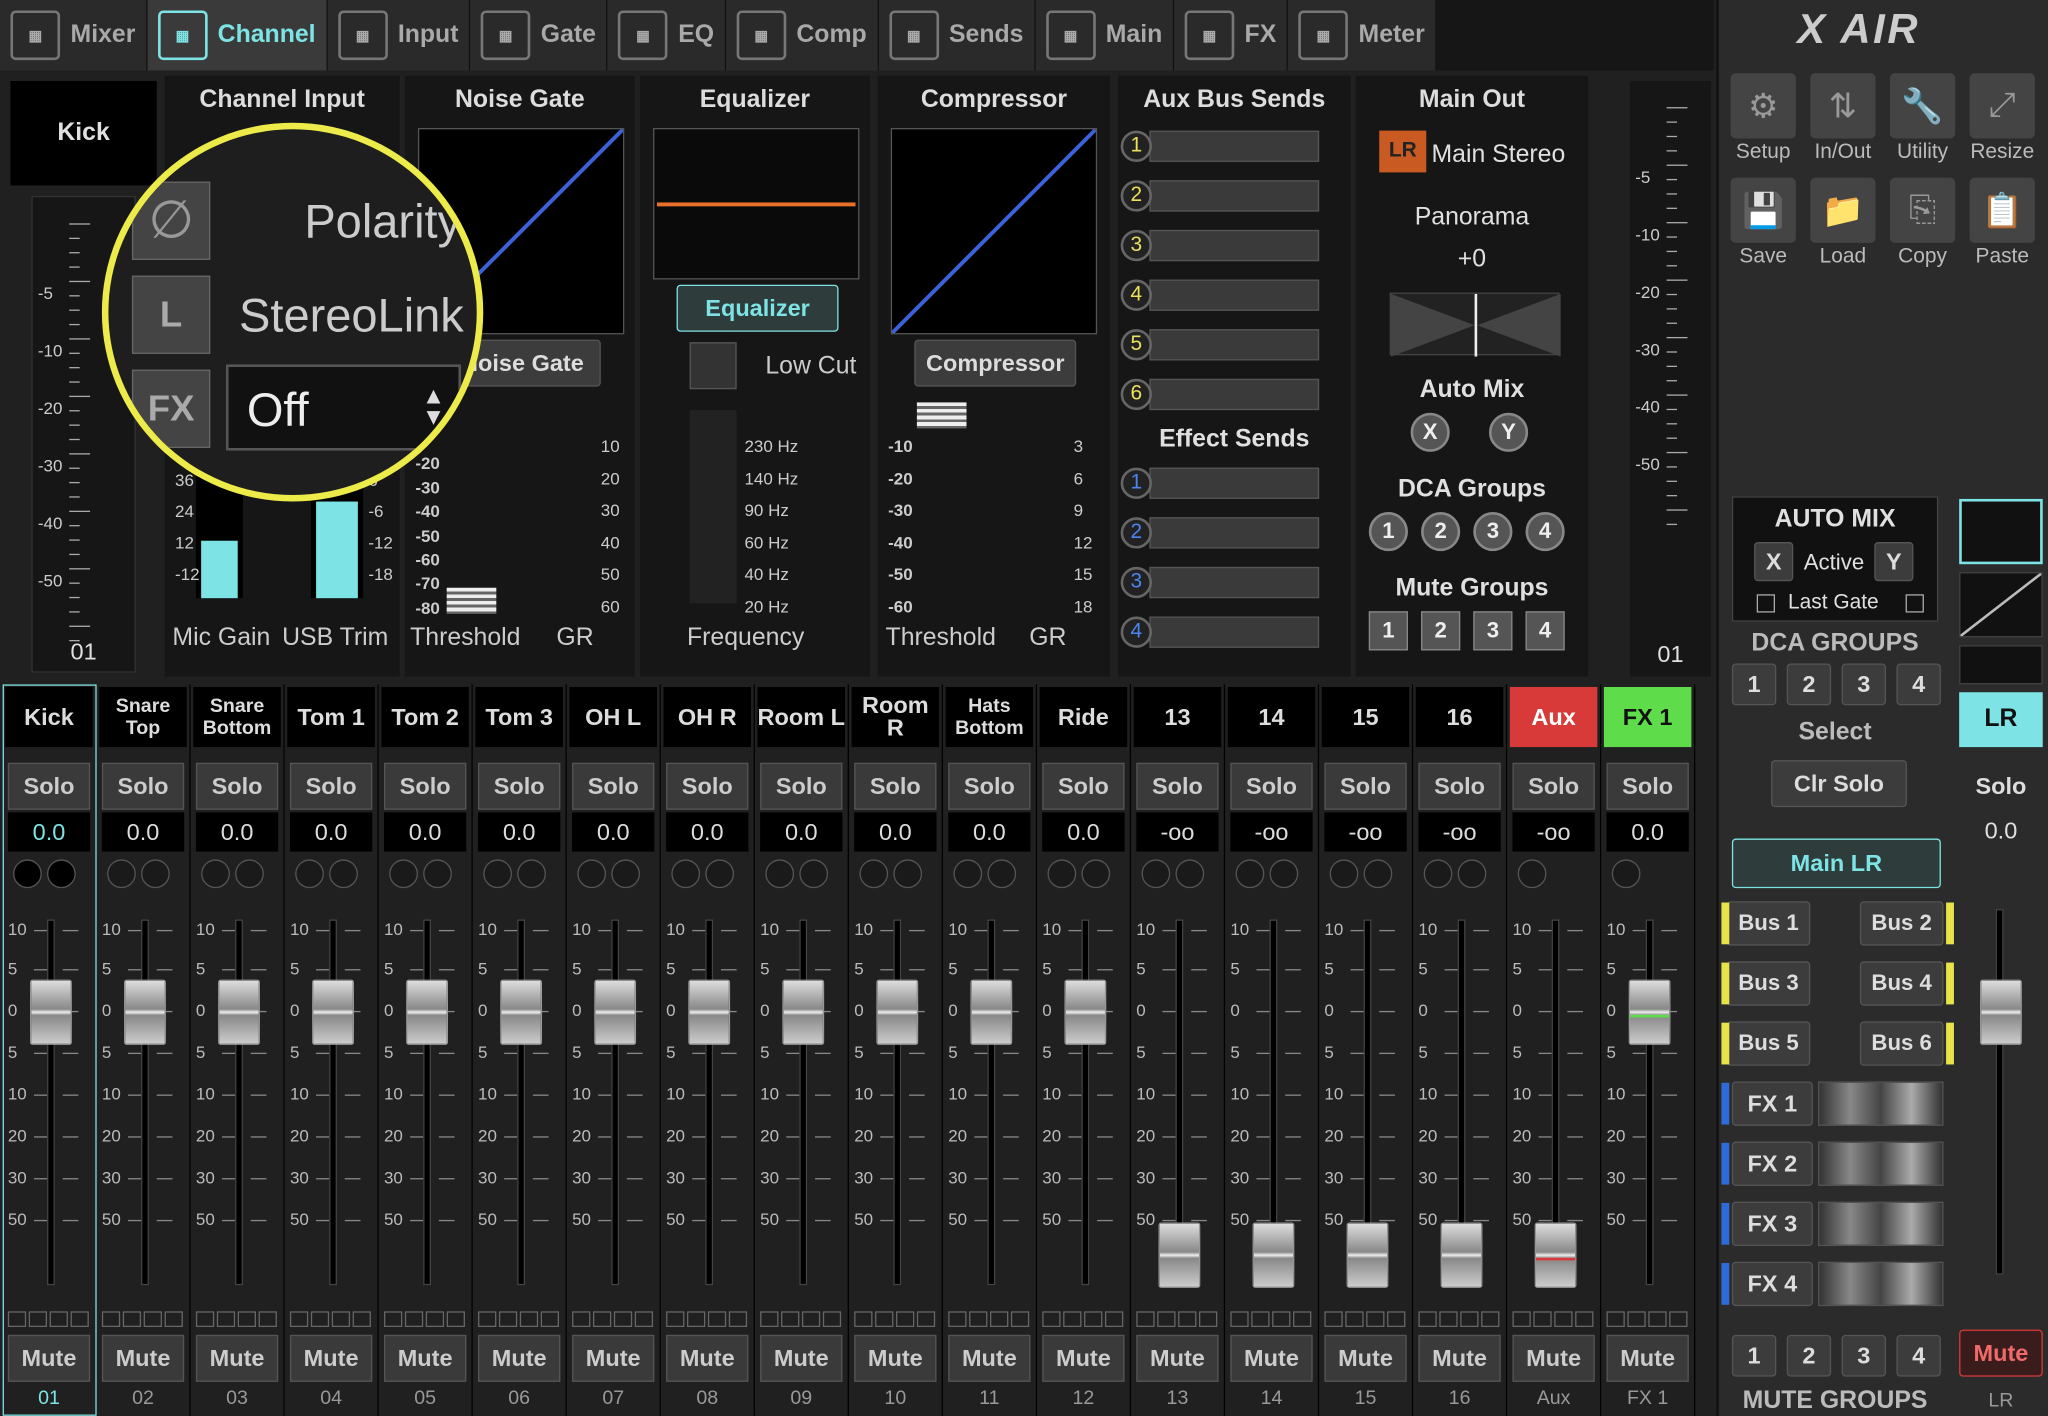 The image size is (2048, 1416). Describe the element at coordinates (1922, 118) in the screenshot. I see `utility-button: 🔧 Utility` at that location.